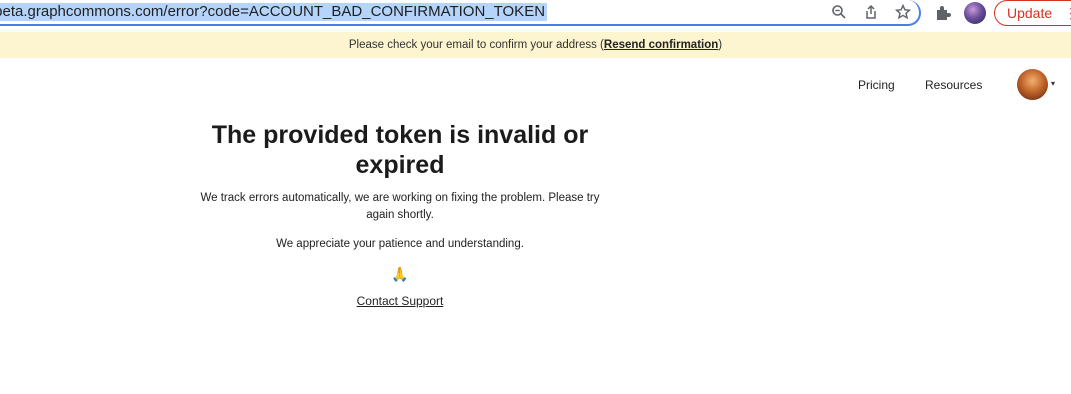 The height and width of the screenshot is (394, 1071). What do you see at coordinates (943, 14) in the screenshot?
I see `extensions-icon` at bounding box center [943, 14].